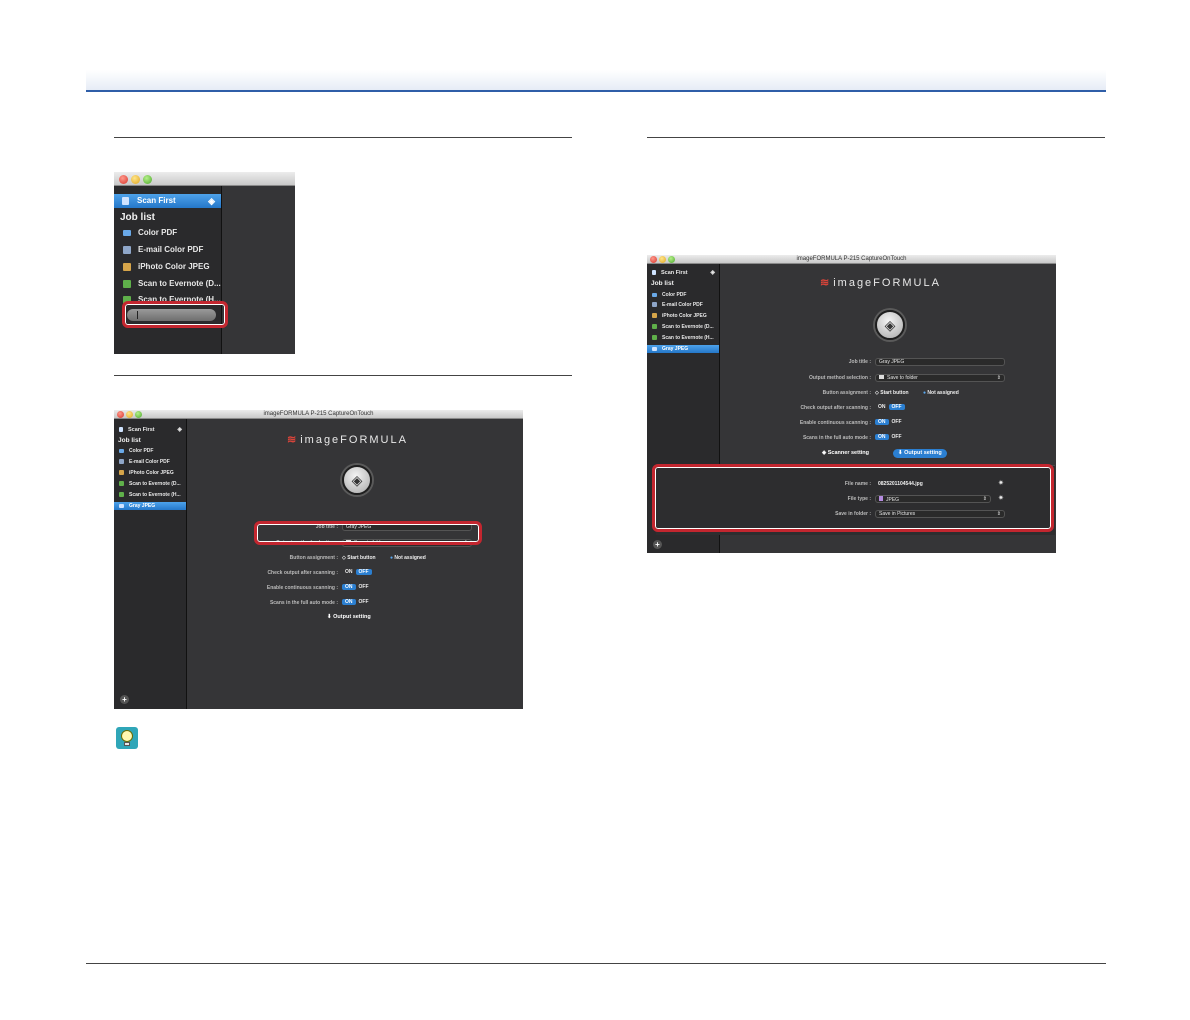  I want to click on scanner-setting-button: ◈ Scanner setting, so click(845, 453).